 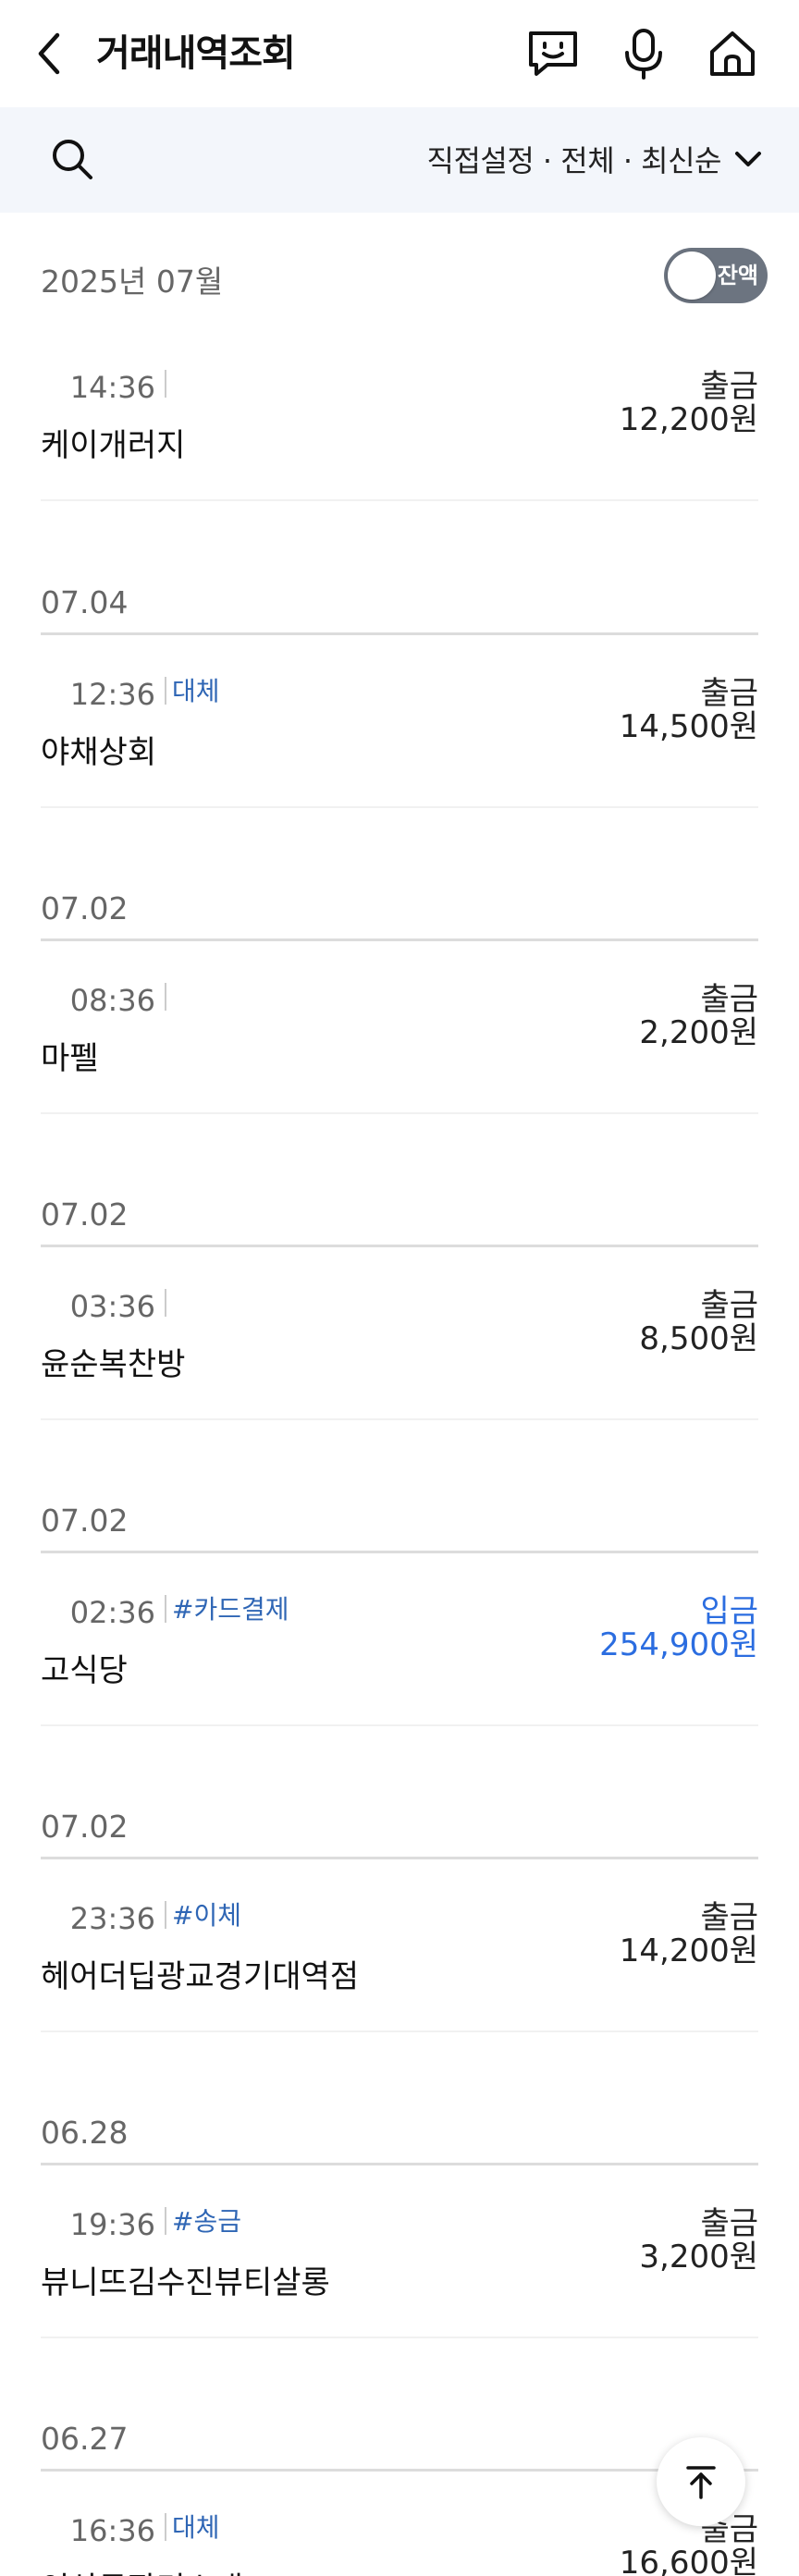 I want to click on transaction-row: 03:36 윤순복찬방 출금 8,500원, so click(x=399, y=1337).